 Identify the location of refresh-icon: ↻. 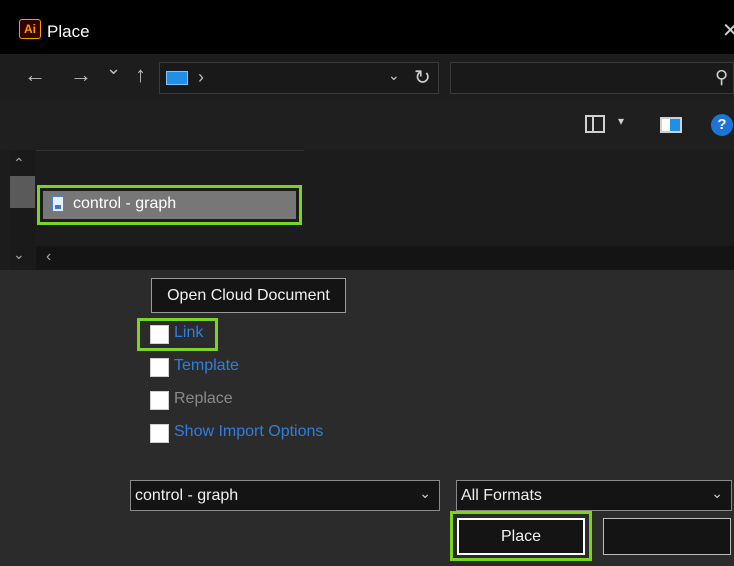
(422, 77).